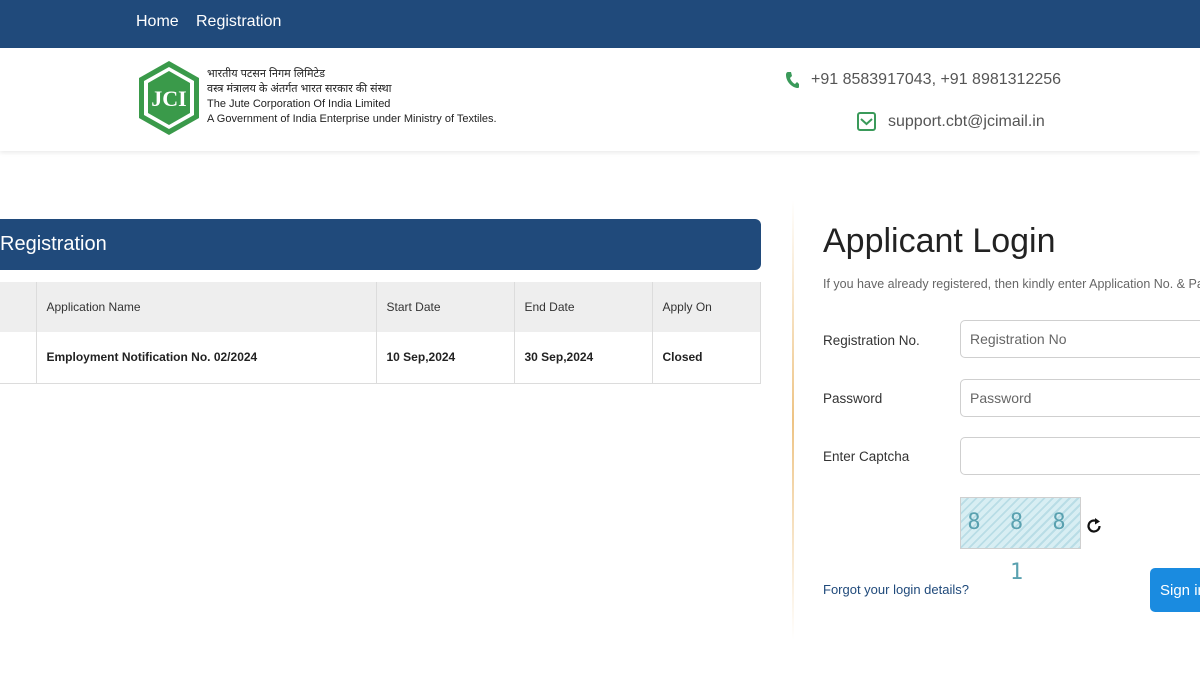 Image resolution: width=1200 pixels, height=675 pixels. I want to click on table-header-apply-on: Apply On, so click(706, 307).